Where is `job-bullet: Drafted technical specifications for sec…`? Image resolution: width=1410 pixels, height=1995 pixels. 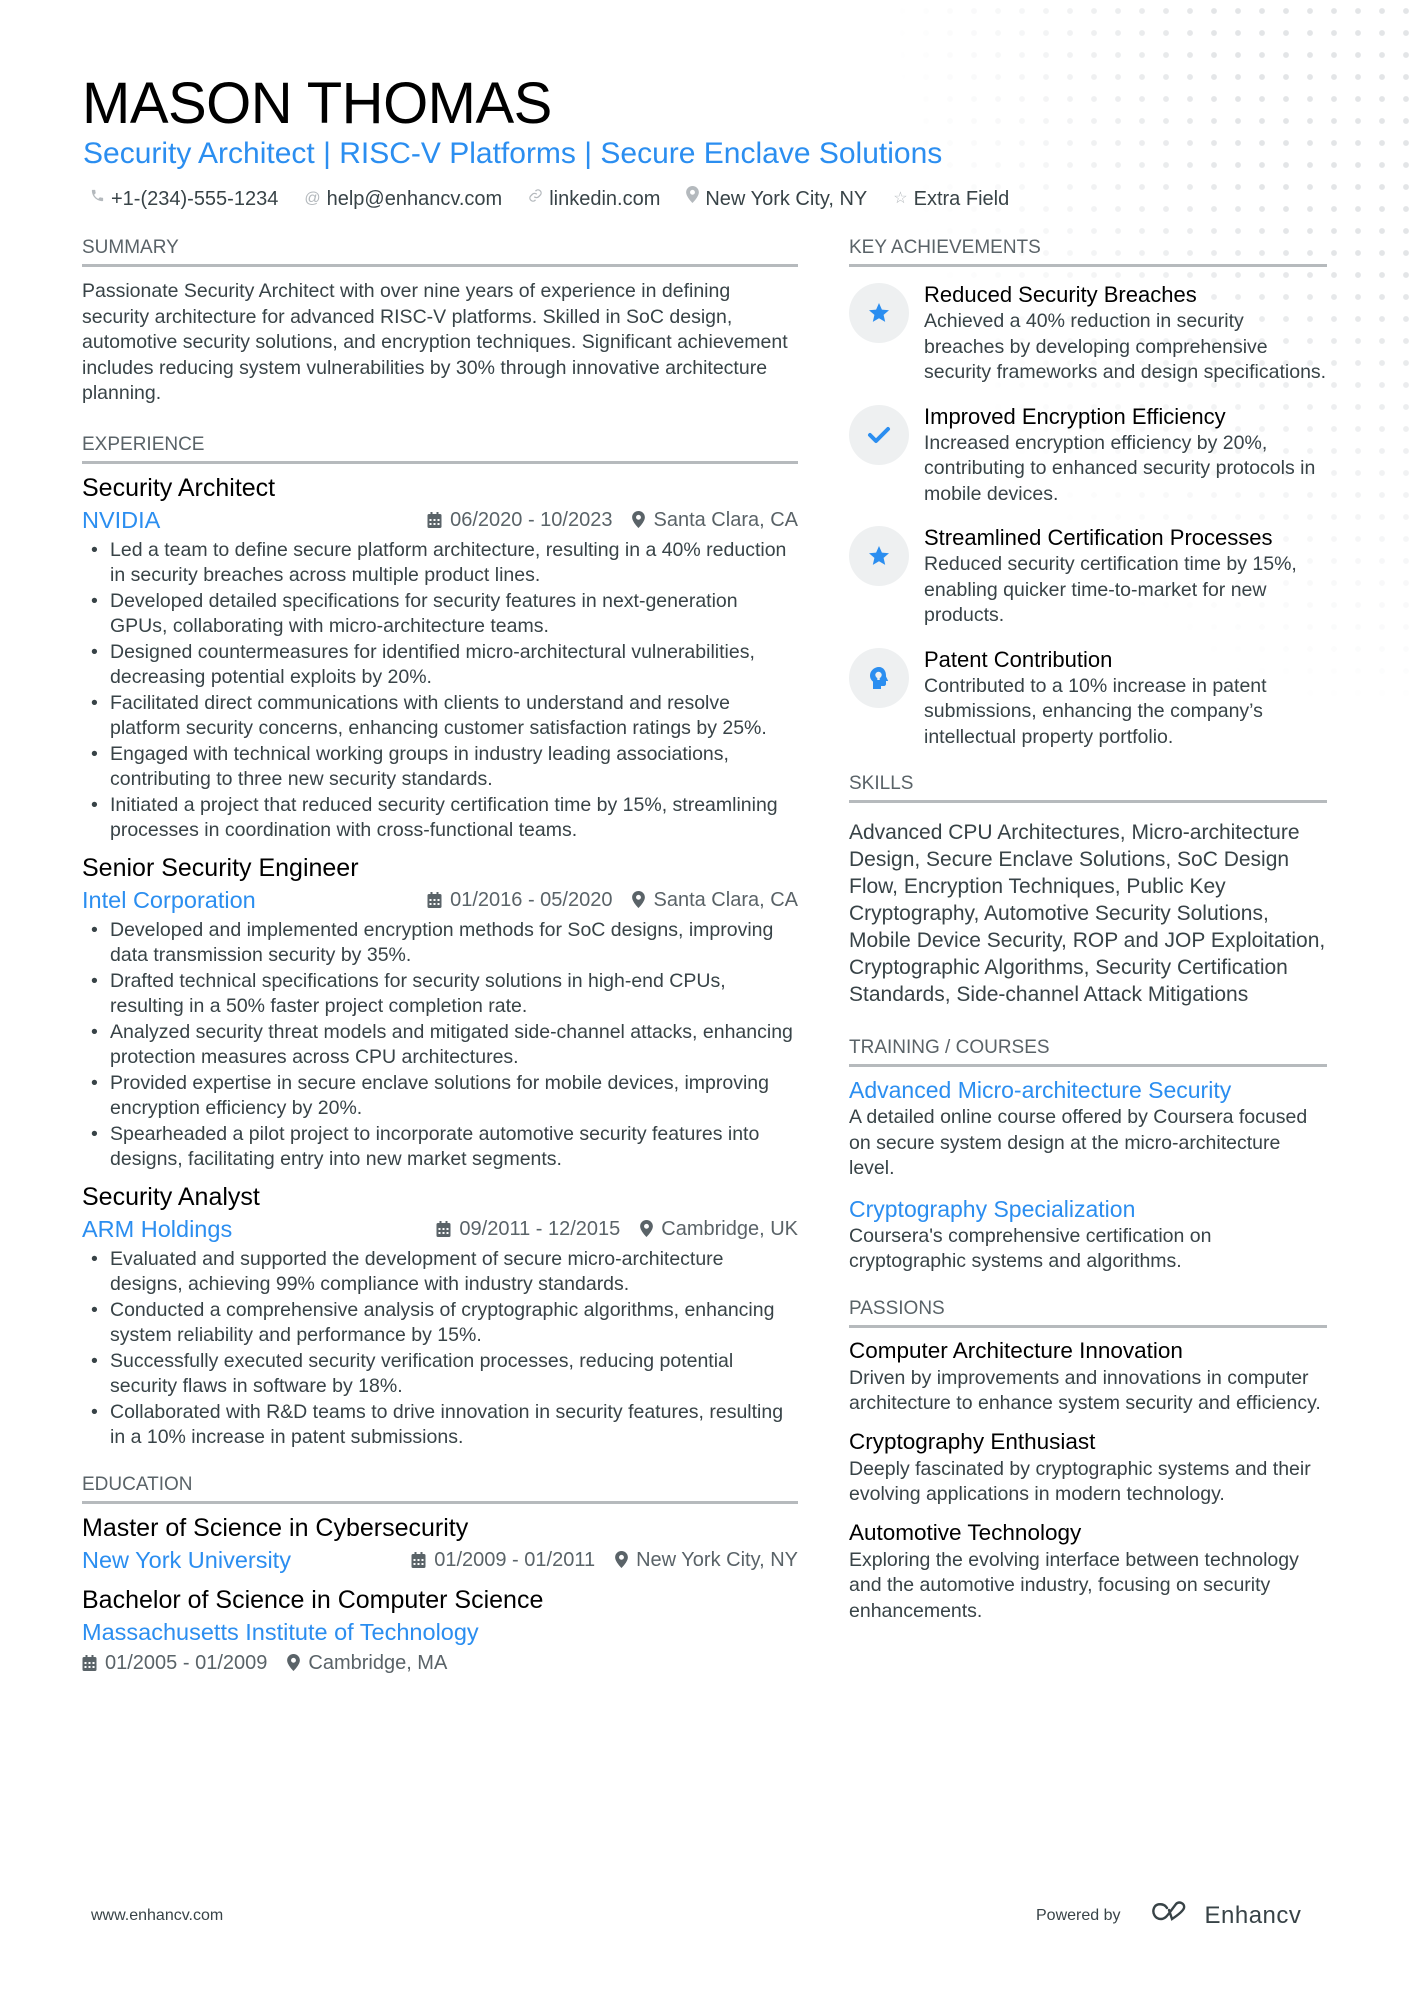 job-bullet: Drafted technical specifications for sec… is located at coordinates (440, 994).